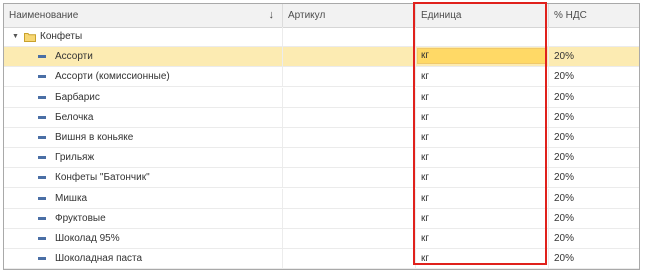  What do you see at coordinates (61, 36) in the screenshot?
I see `group-label: Конфеты` at bounding box center [61, 36].